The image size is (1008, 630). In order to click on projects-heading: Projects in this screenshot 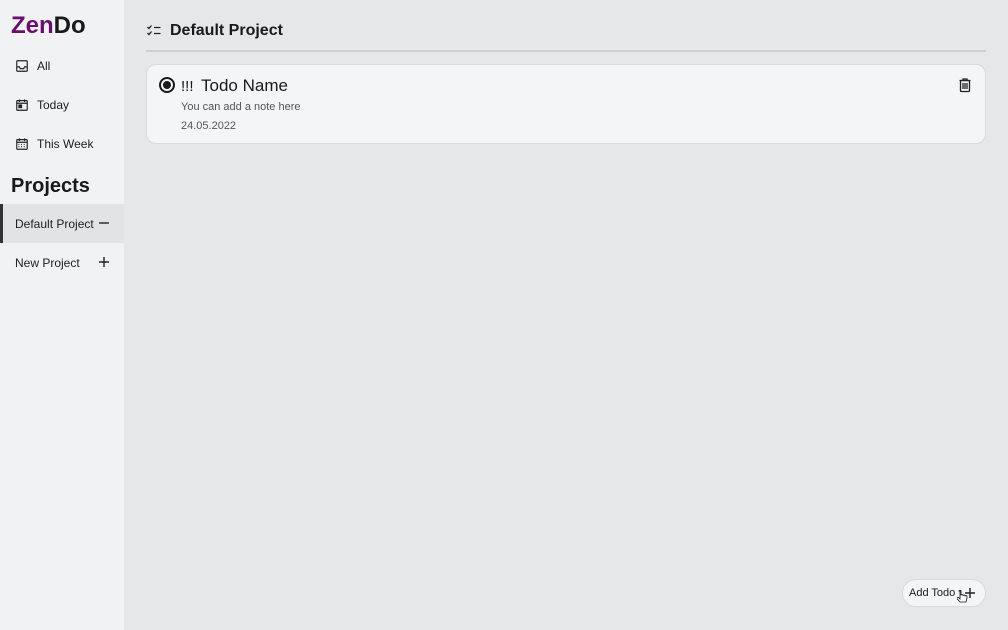, I will do `click(50, 186)`.